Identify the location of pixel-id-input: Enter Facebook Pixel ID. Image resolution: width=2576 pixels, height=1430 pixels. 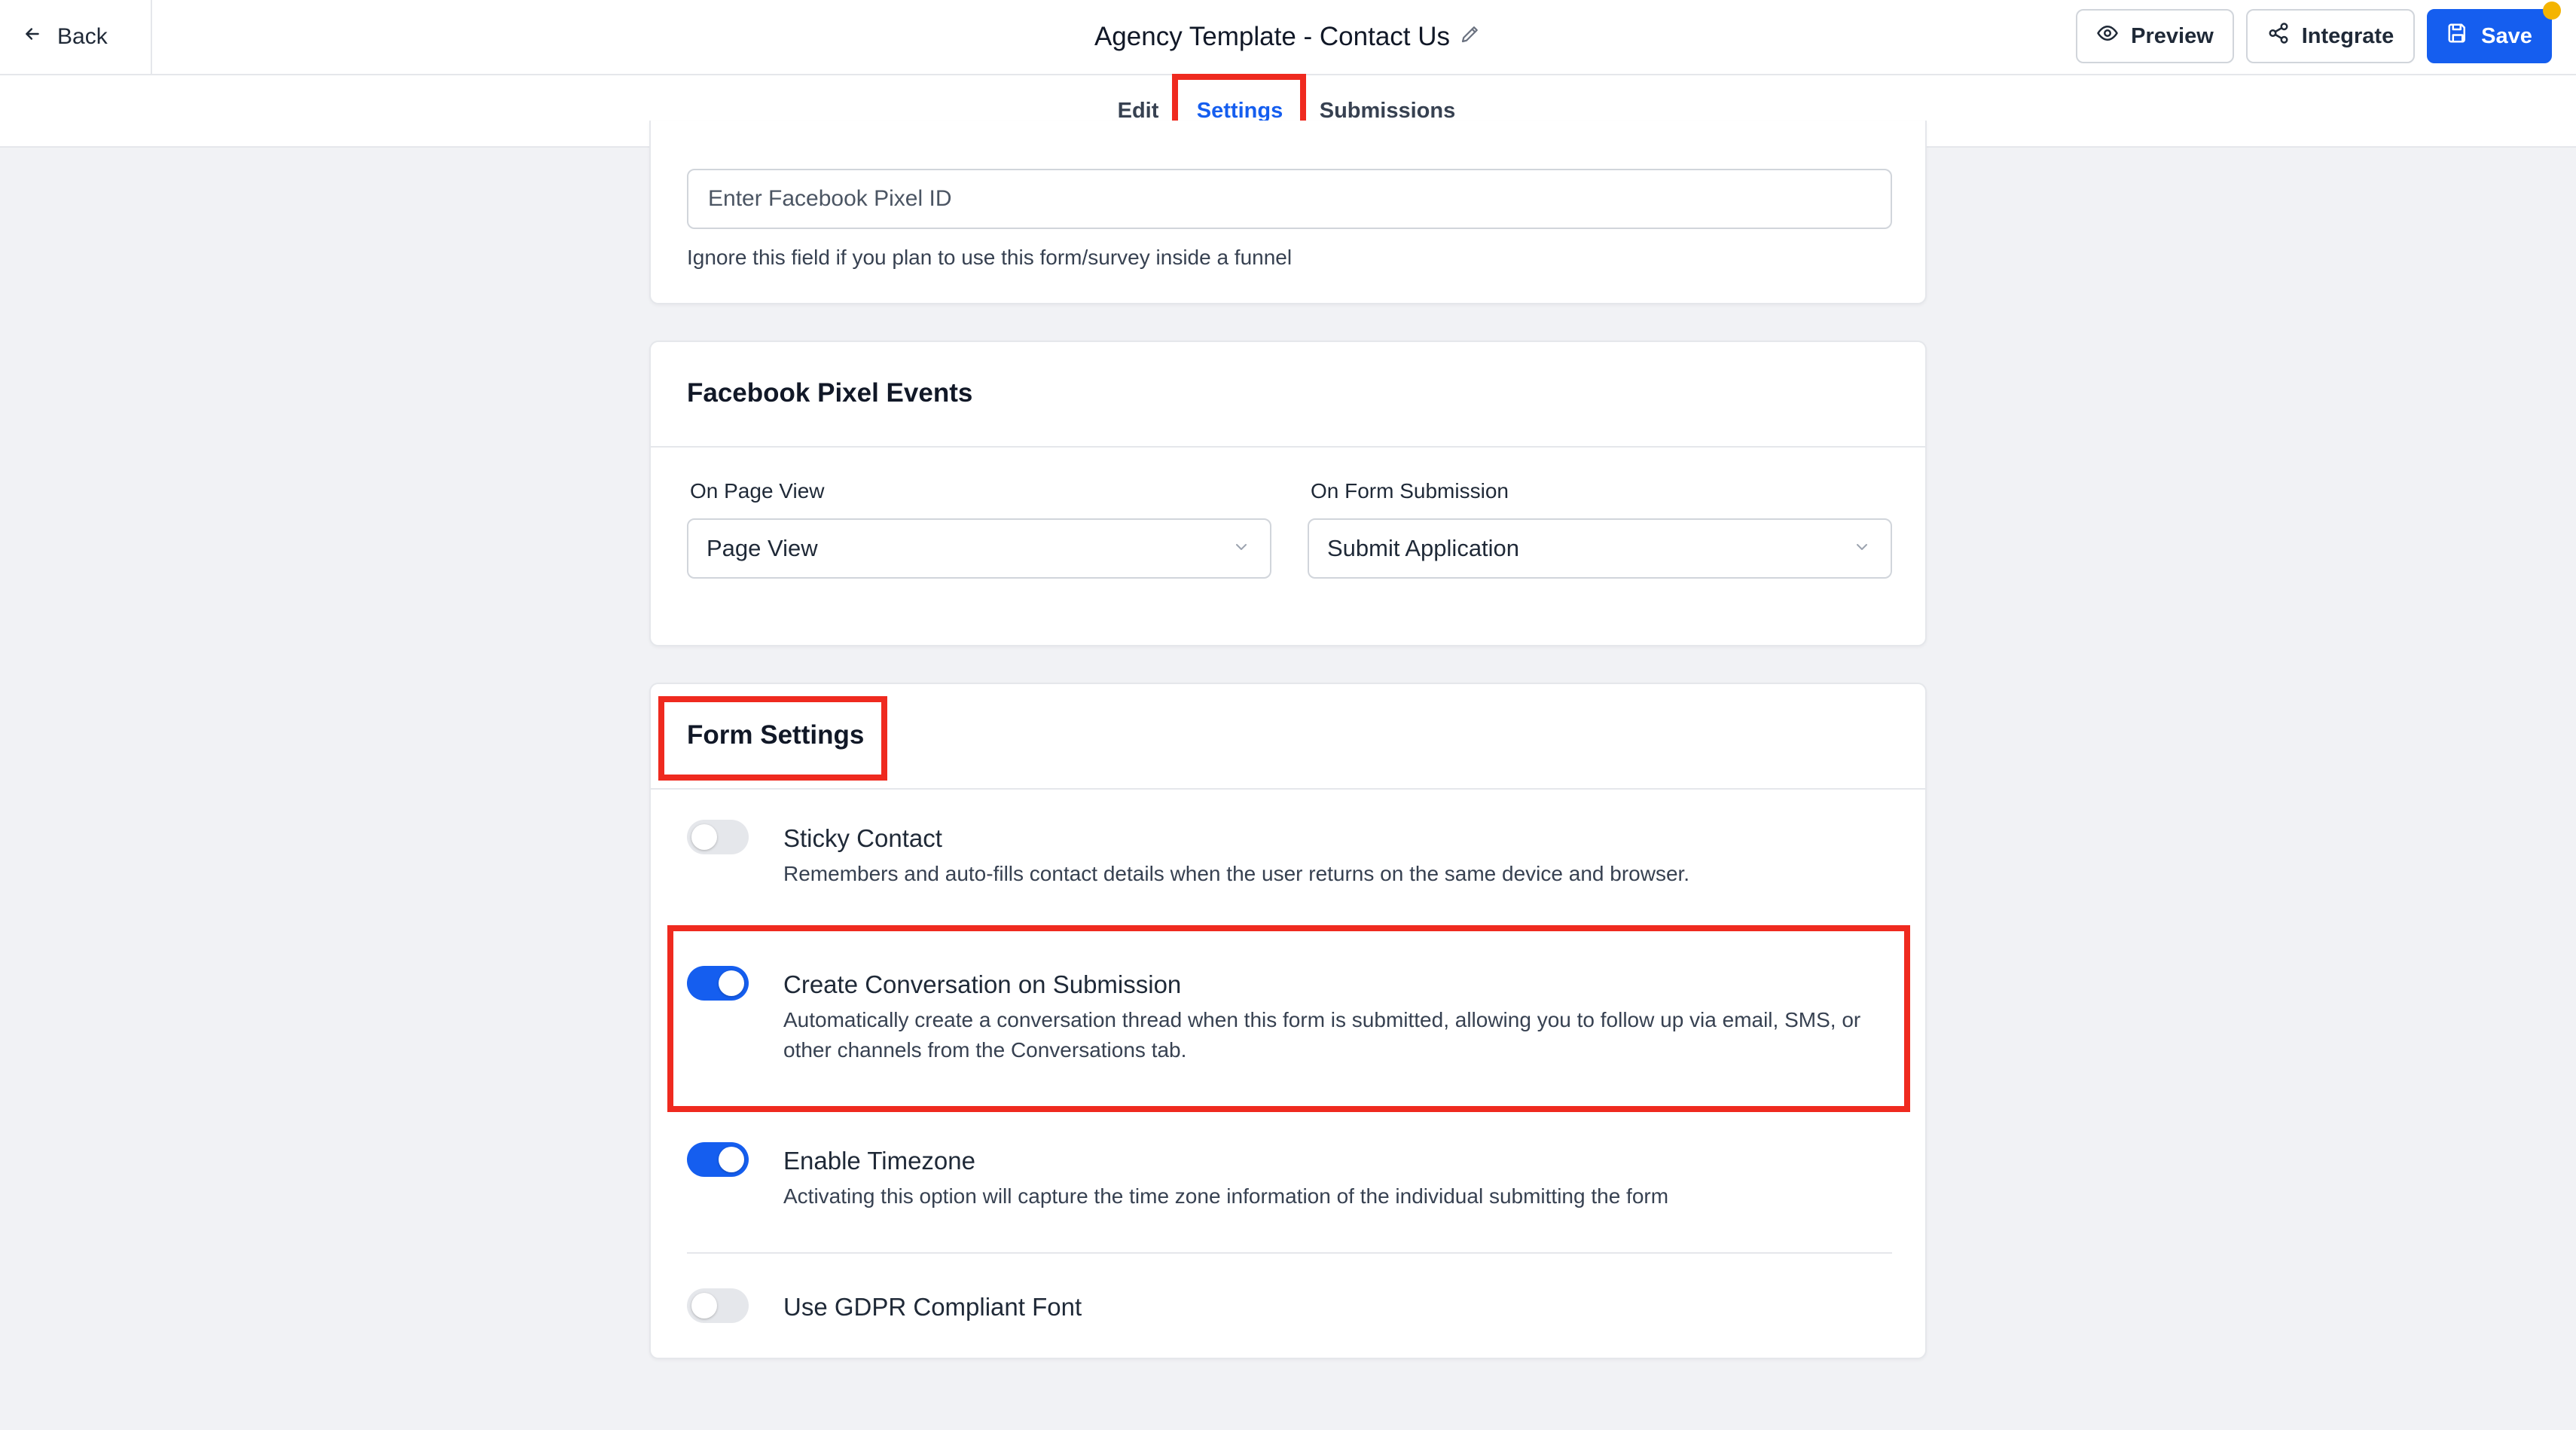
(1290, 199).